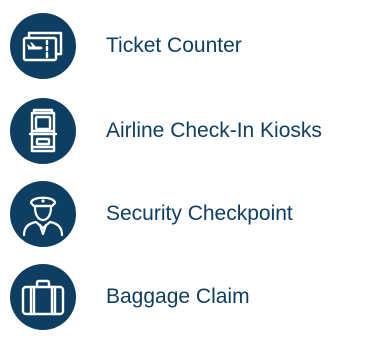 The width and height of the screenshot is (367, 347). Describe the element at coordinates (214, 130) in the screenshot. I see `service-label-check-in-kiosks: Airline Check-In Kiosks` at that location.